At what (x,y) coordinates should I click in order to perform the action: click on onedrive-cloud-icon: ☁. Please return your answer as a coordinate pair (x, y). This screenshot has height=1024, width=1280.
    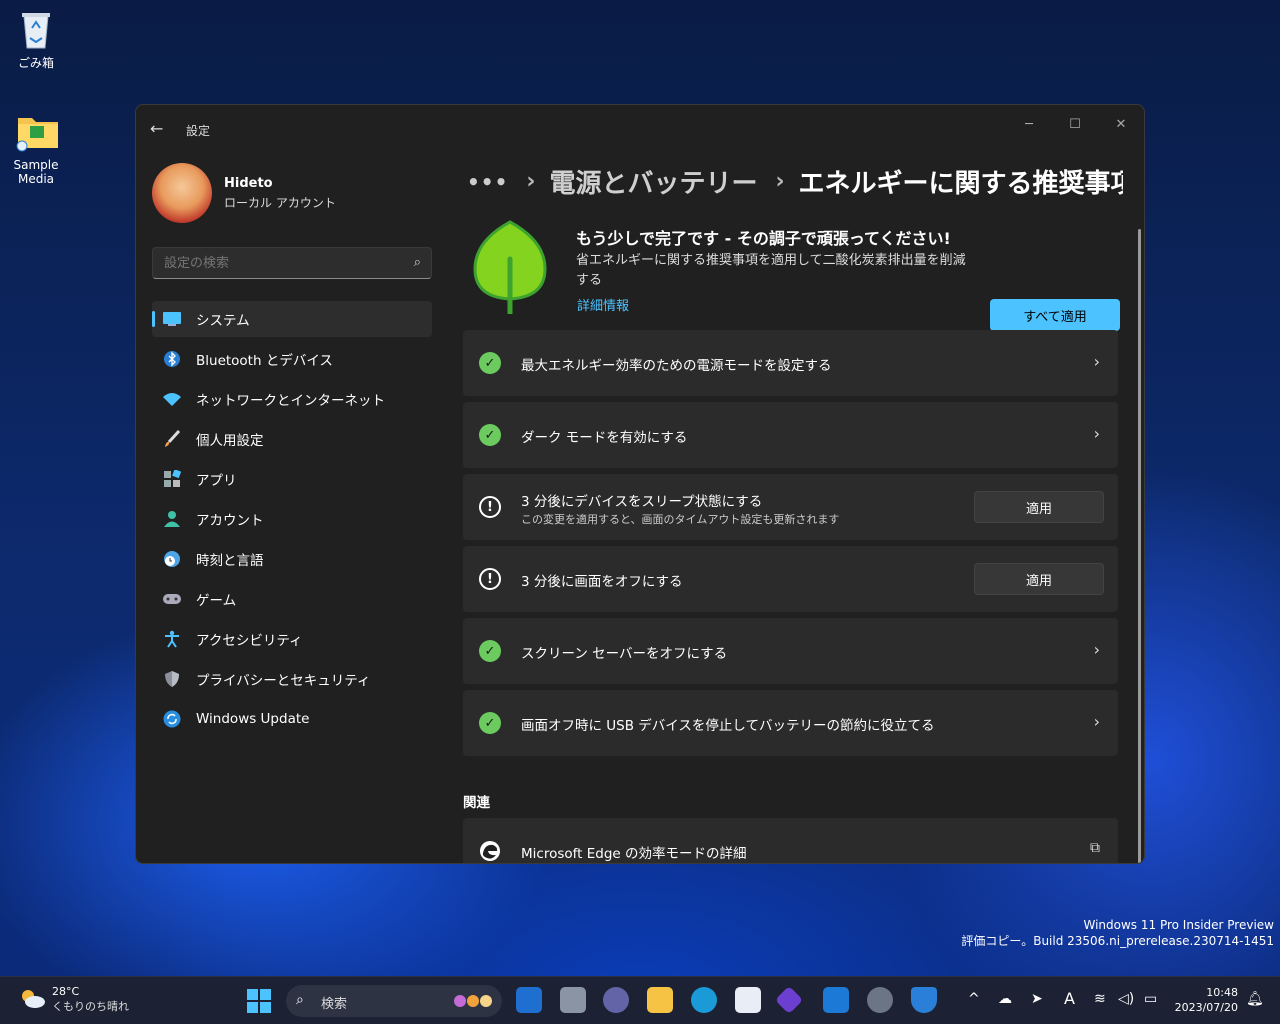
    Looking at the image, I should click on (1005, 999).